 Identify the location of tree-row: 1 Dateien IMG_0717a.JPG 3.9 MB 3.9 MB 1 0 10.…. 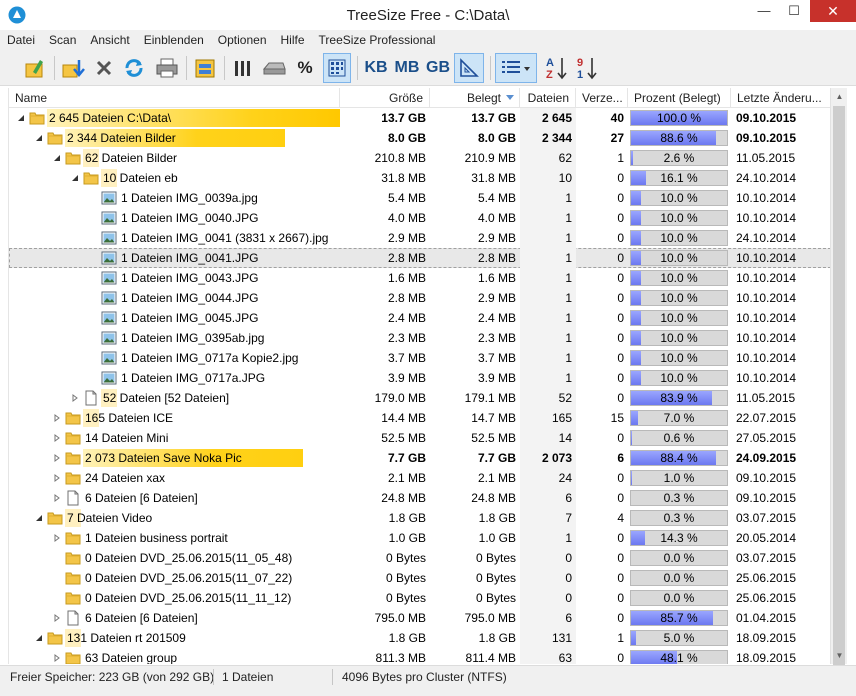
(419, 378).